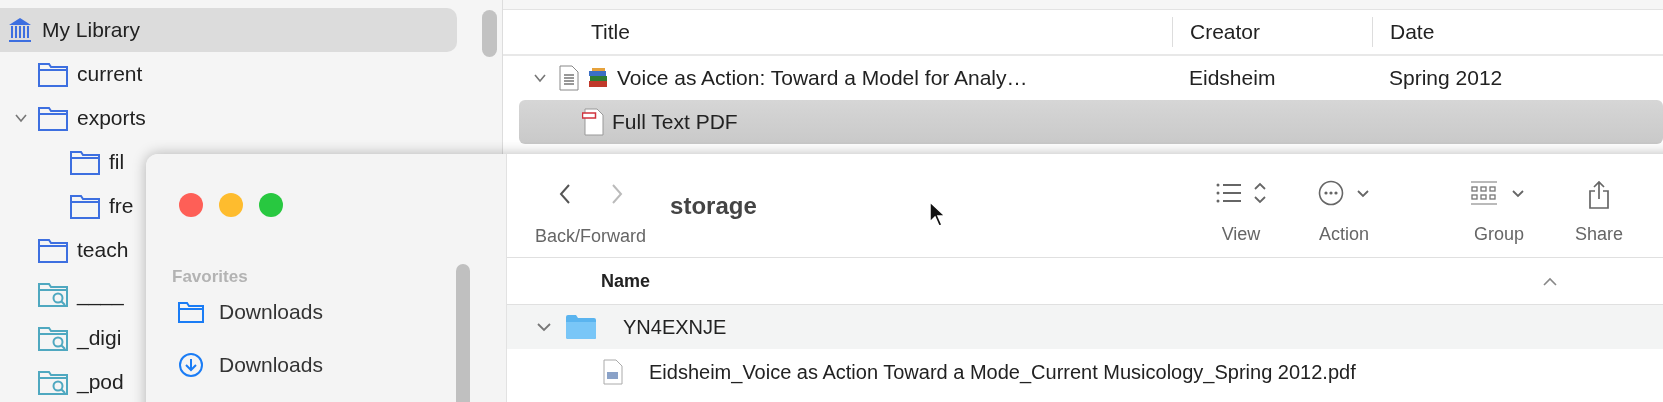 Image resolution: width=1663 pixels, height=402 pixels. What do you see at coordinates (1091, 78) in the screenshot?
I see `item-row: Voice as Action: Toward a Model for Analy… Eidsheim Spring 2012` at bounding box center [1091, 78].